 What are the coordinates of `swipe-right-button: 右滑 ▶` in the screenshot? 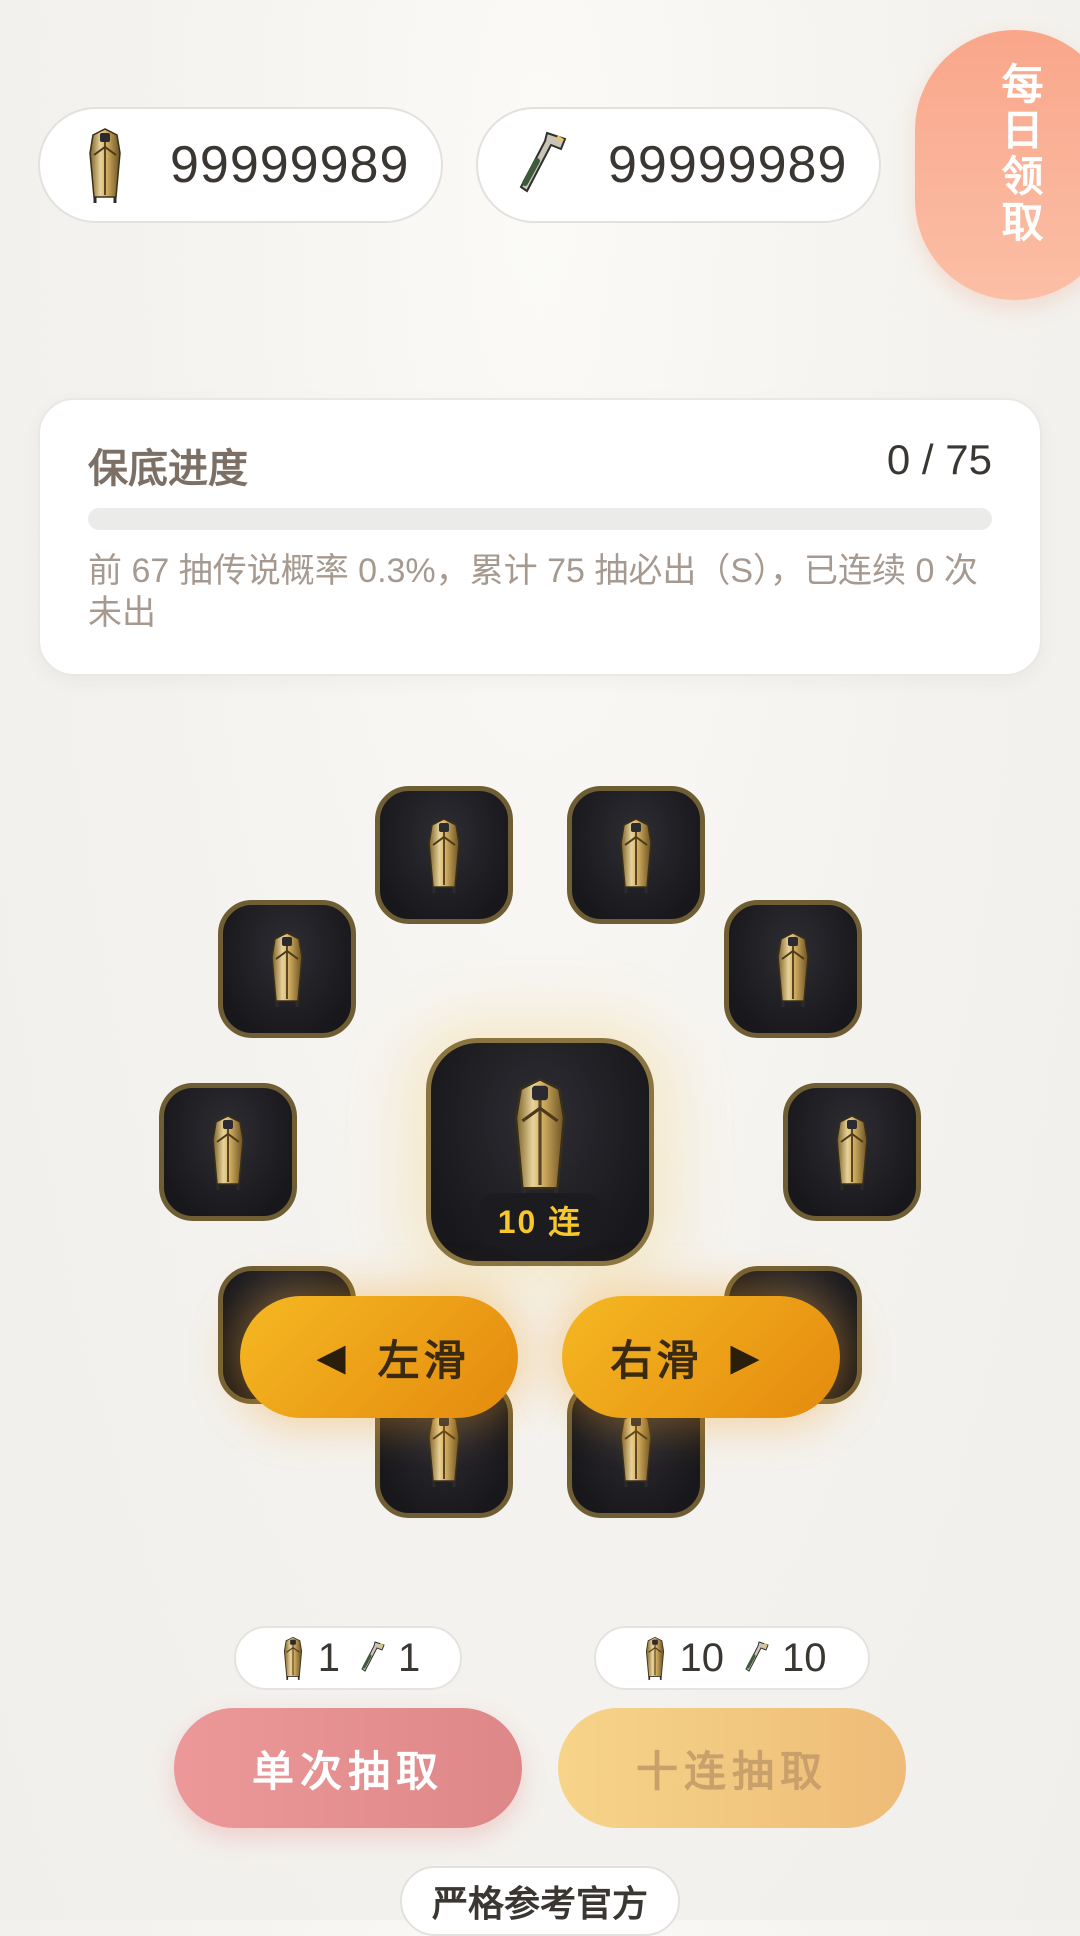 It's located at (701, 1357).